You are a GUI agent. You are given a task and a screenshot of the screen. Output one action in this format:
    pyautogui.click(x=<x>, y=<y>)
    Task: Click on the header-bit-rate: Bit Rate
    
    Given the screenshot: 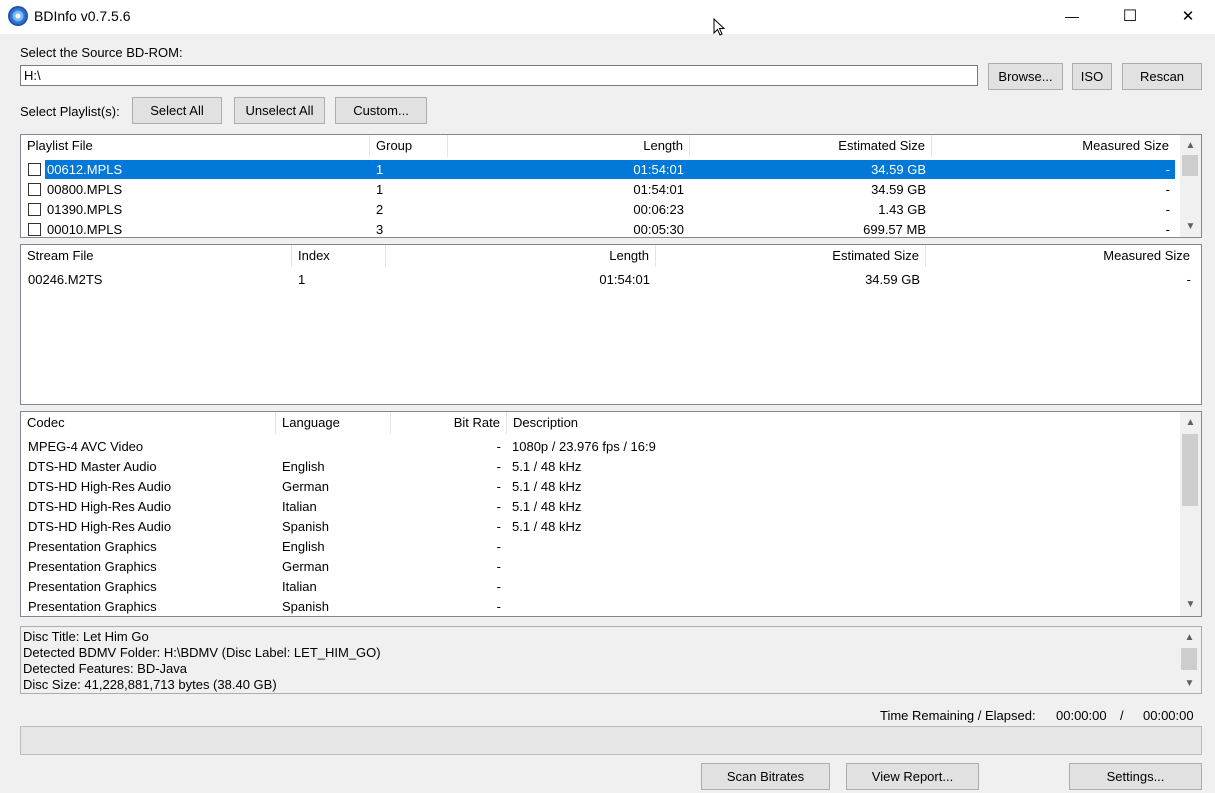 What is the action you would take?
    pyautogui.click(x=449, y=423)
    